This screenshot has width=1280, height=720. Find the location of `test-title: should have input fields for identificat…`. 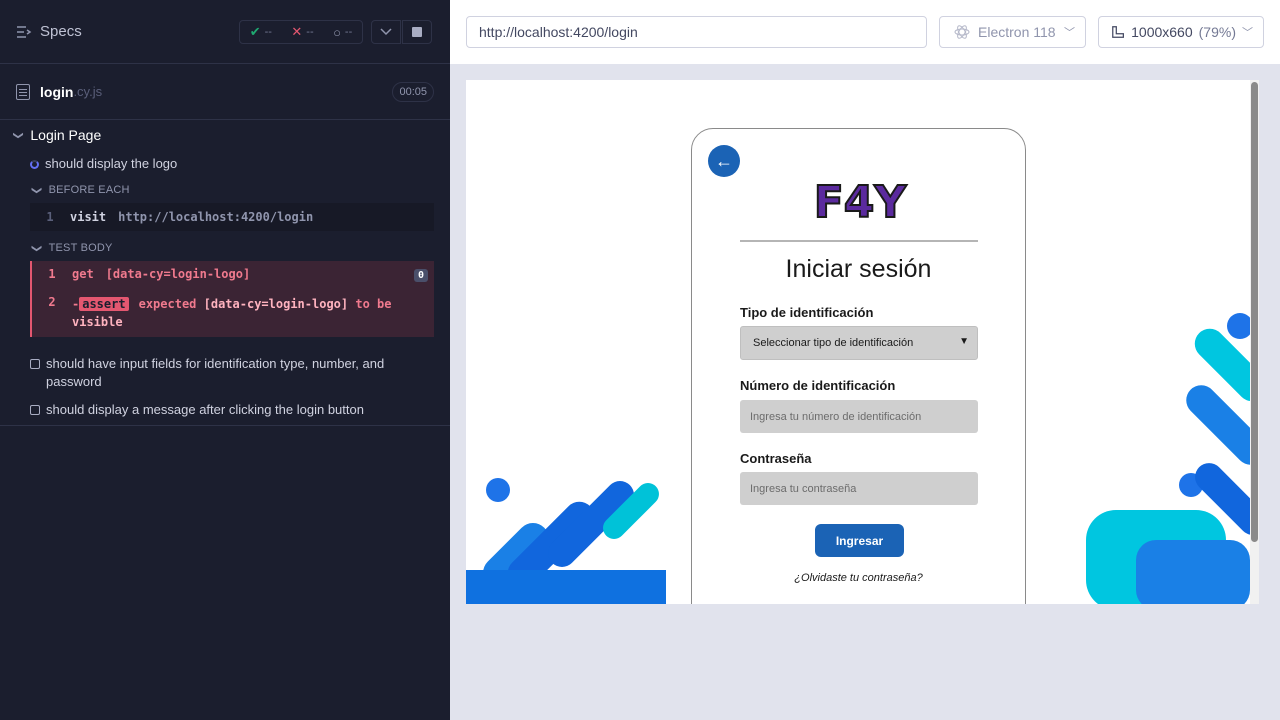

test-title: should have input fields for identificat… is located at coordinates (215, 372).